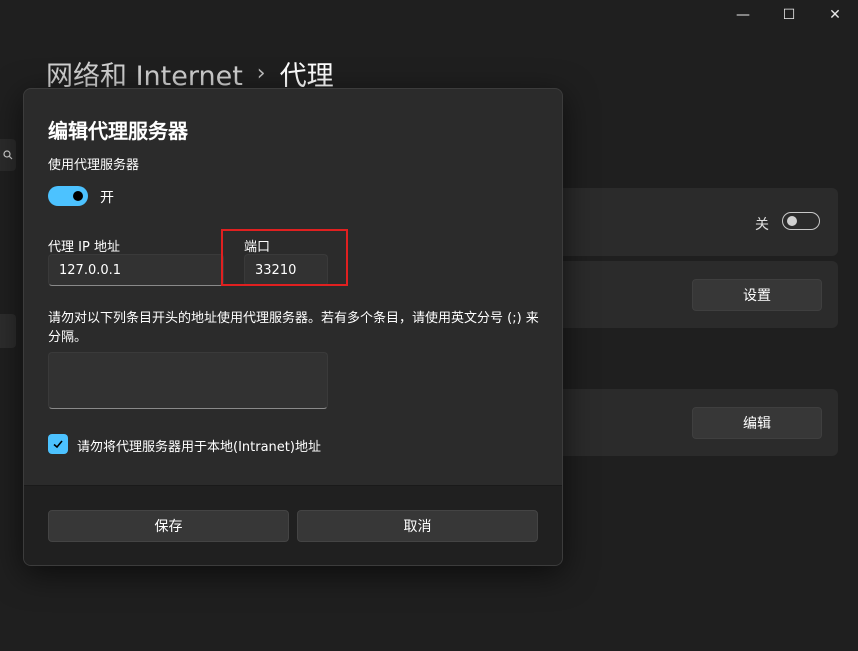  Describe the element at coordinates (188, 380) in the screenshot. I see `exceptions-input` at that location.